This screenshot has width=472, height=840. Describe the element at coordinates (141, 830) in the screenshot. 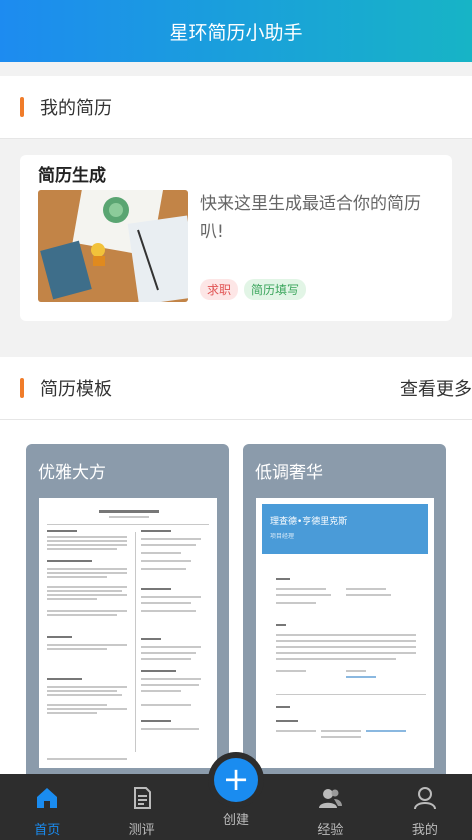

I see `tab-label: 测评` at that location.